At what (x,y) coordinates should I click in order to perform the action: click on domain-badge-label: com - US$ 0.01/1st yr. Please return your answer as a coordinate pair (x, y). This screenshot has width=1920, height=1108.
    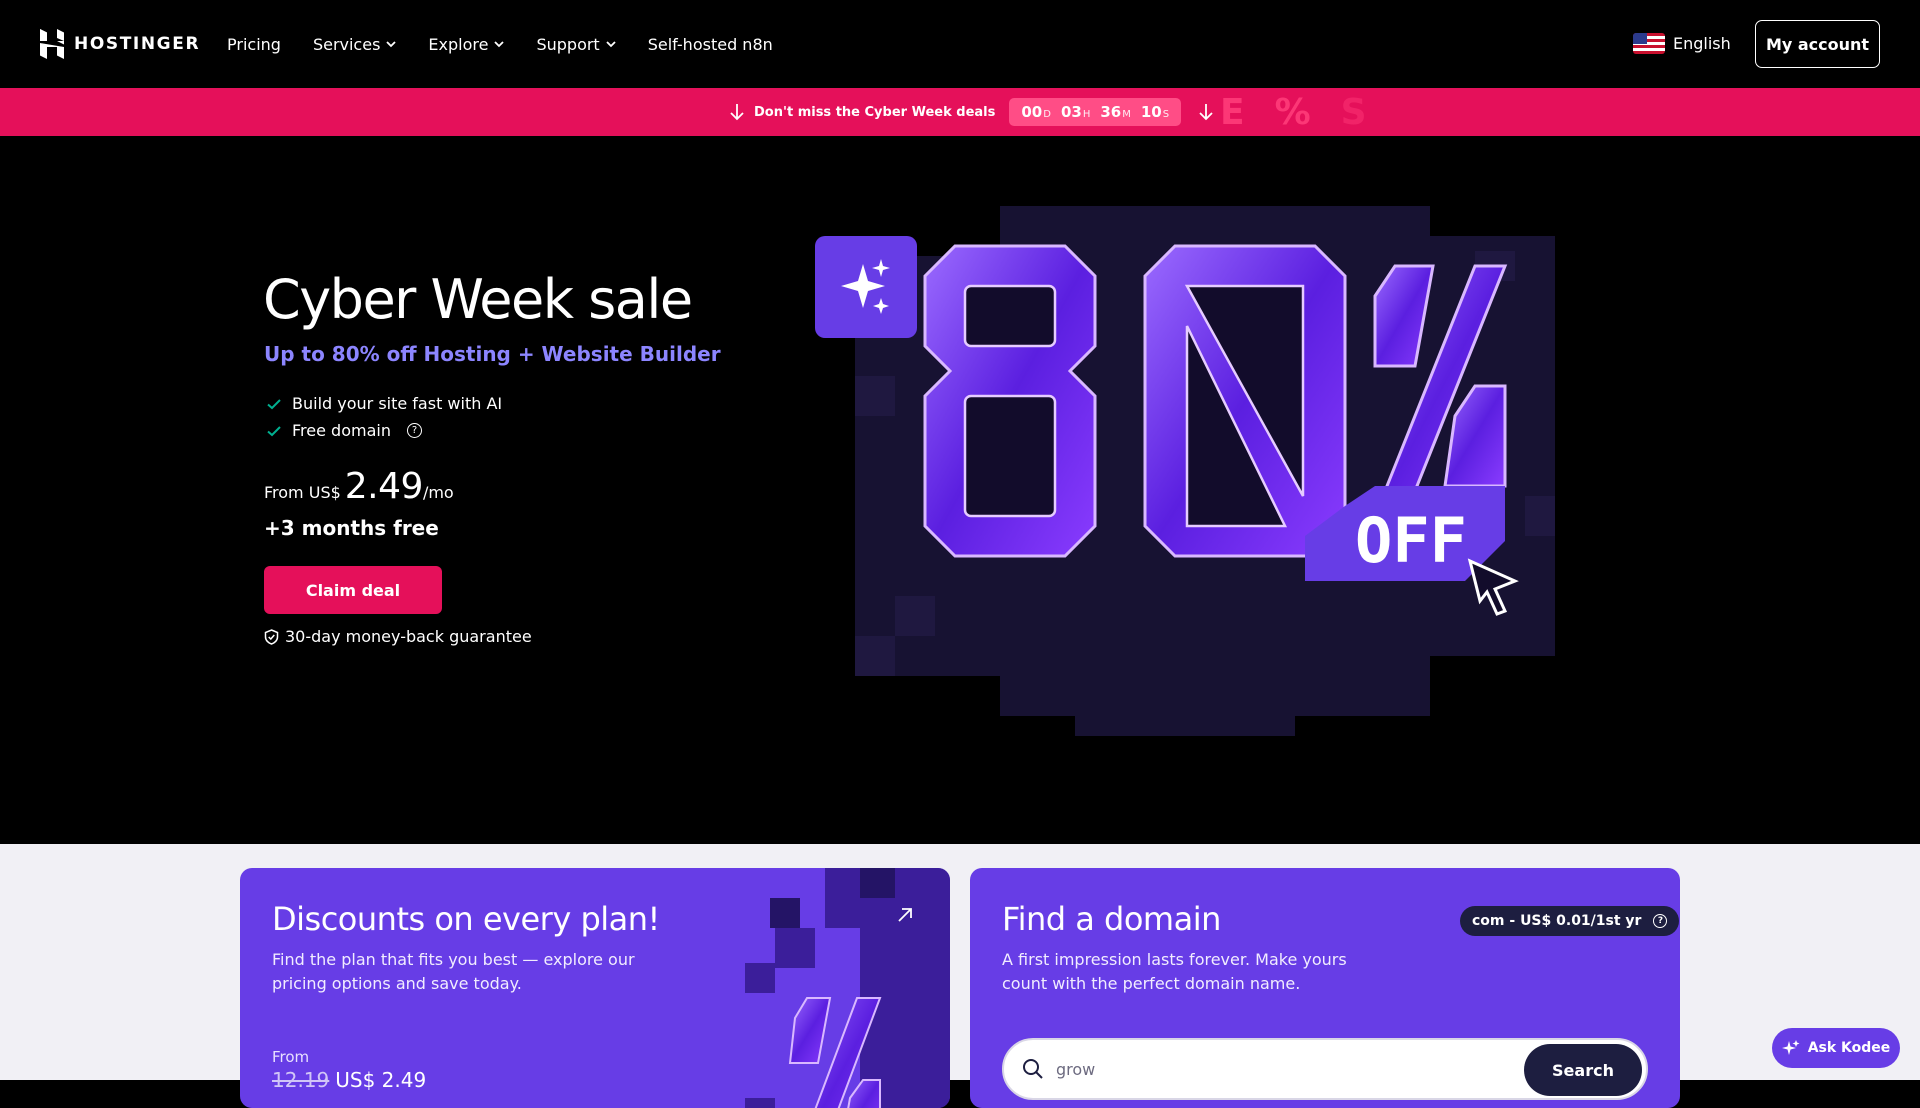
    Looking at the image, I should click on (1557, 921).